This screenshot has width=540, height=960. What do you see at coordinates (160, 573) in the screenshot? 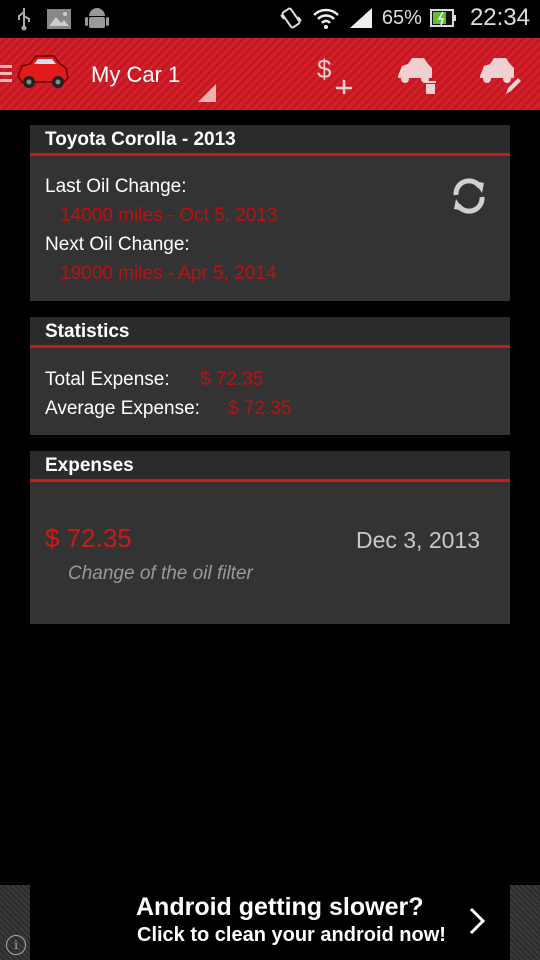
I see `expense-description: Change of the oil filter` at bounding box center [160, 573].